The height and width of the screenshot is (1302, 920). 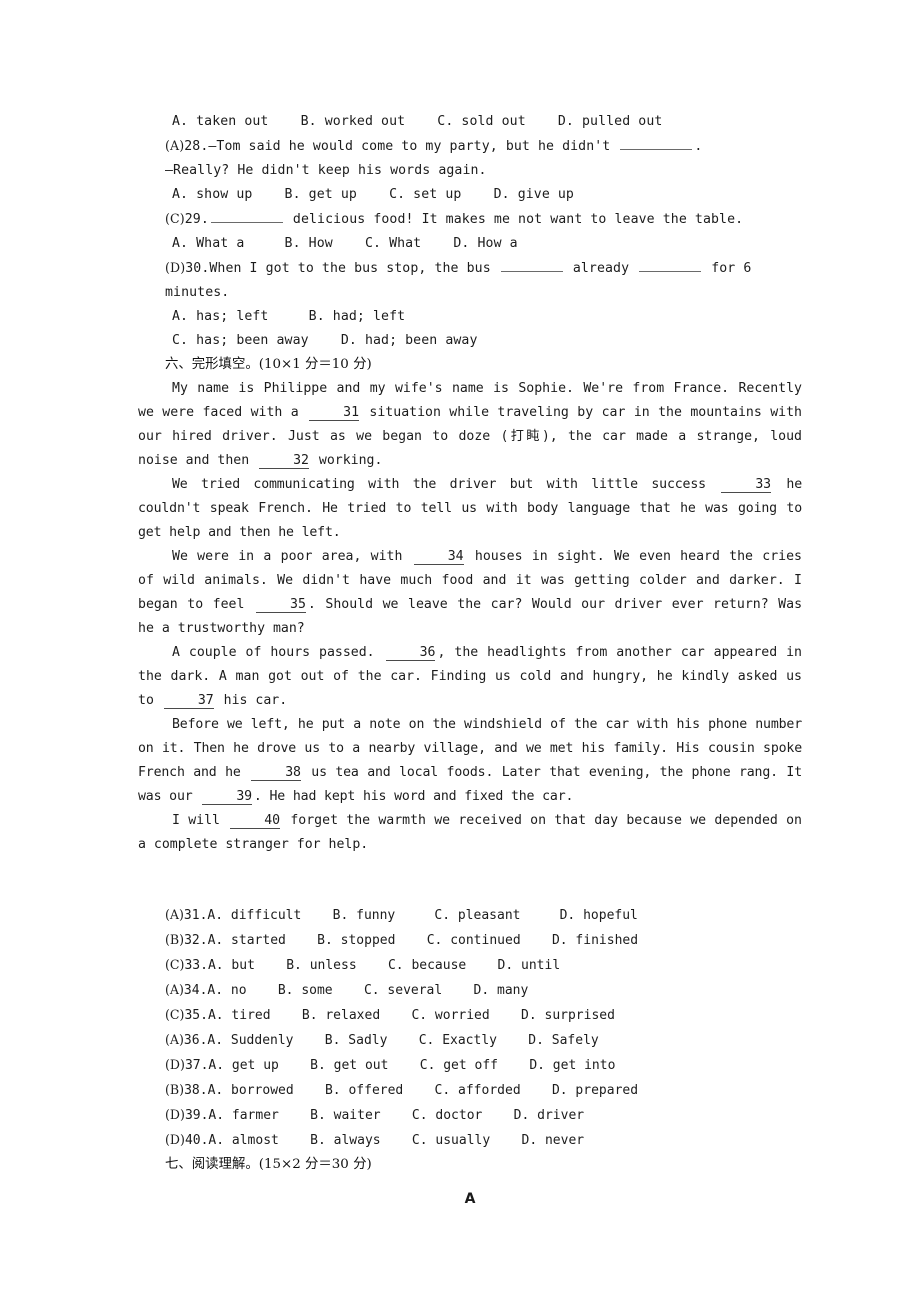 I want to click on cloze-key-33: (C), so click(x=175, y=964).